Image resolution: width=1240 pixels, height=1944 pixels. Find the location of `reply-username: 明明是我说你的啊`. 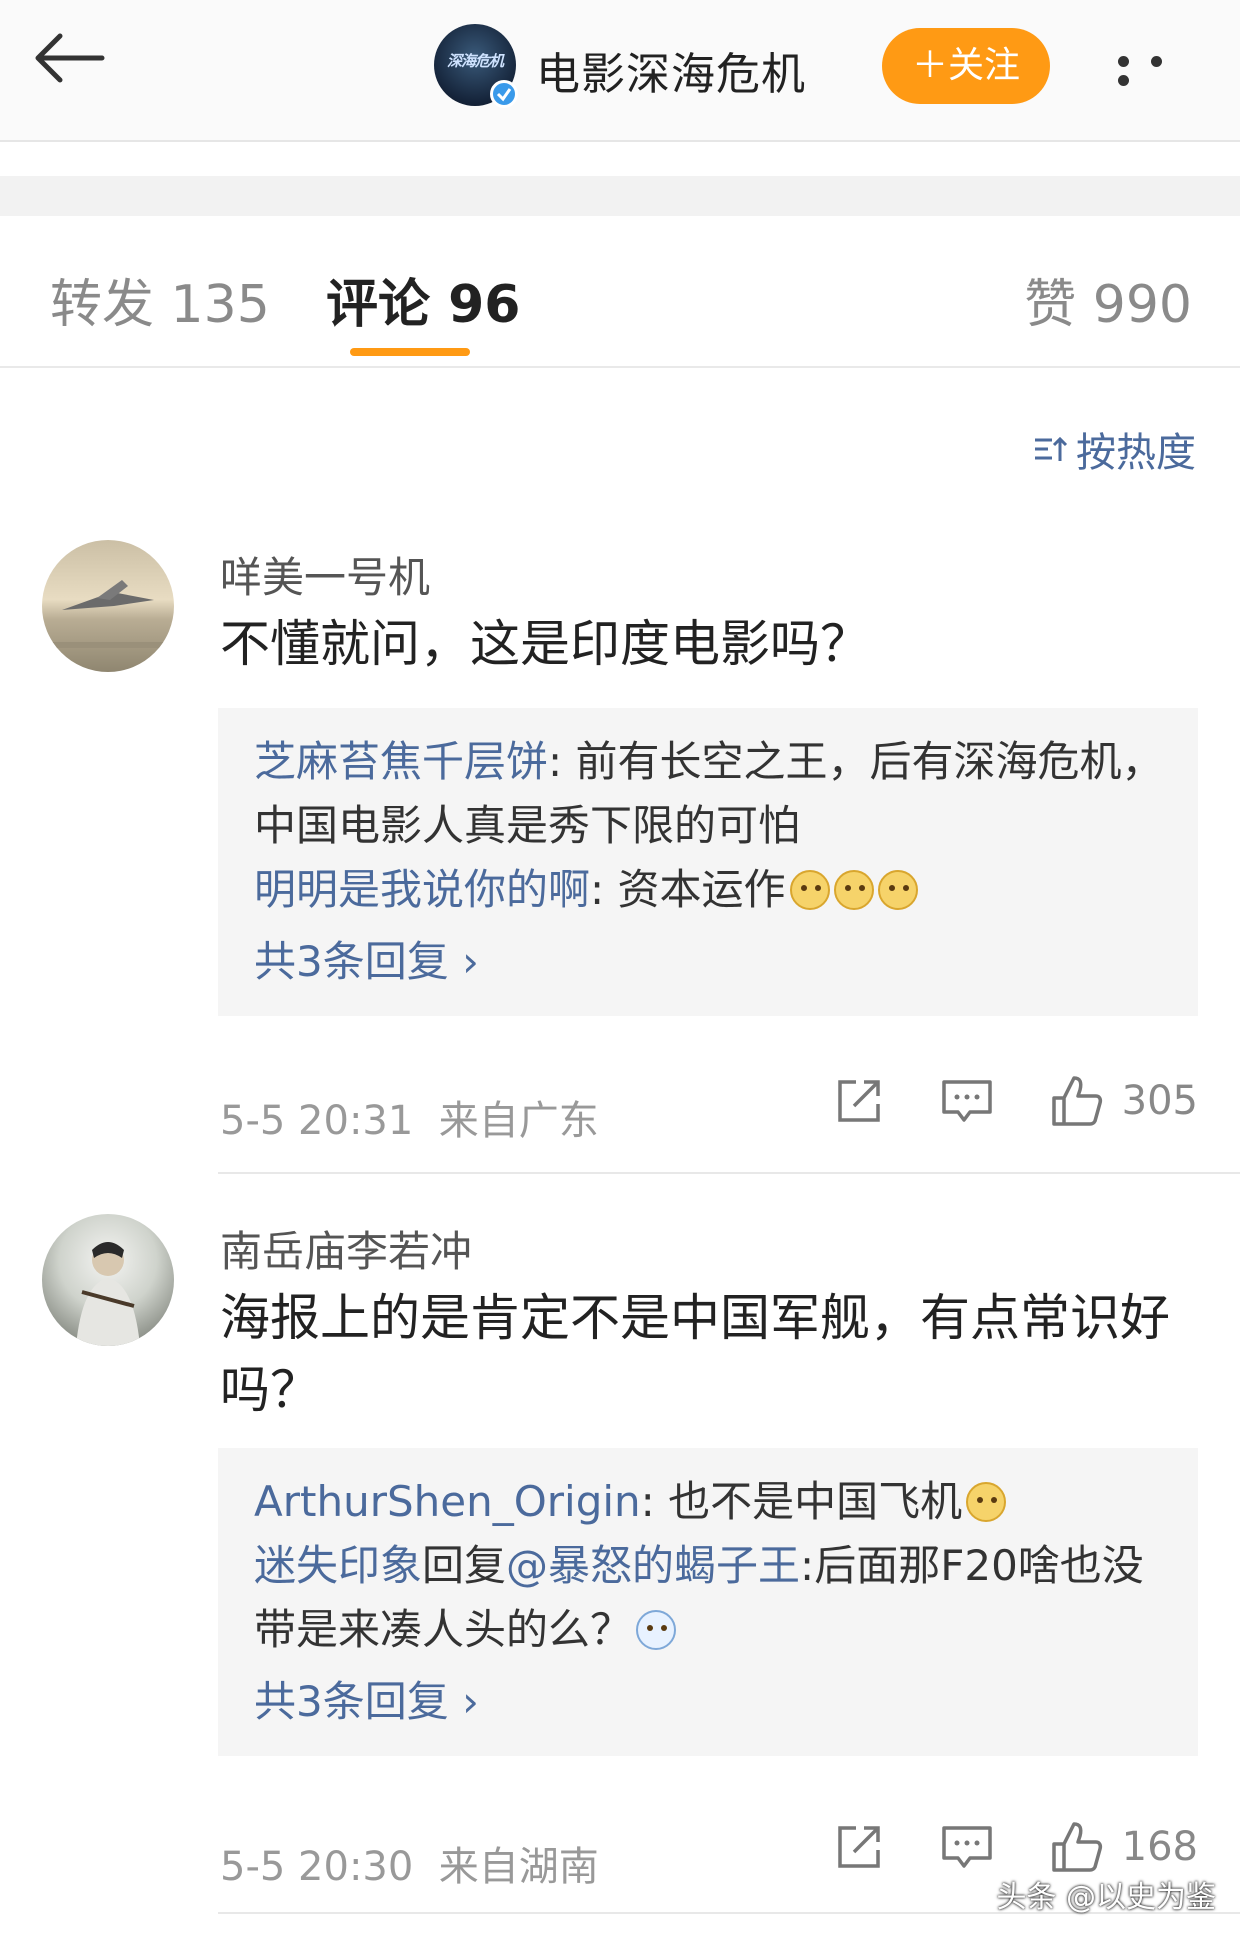

reply-username: 明明是我说你的啊 is located at coordinates (422, 889).